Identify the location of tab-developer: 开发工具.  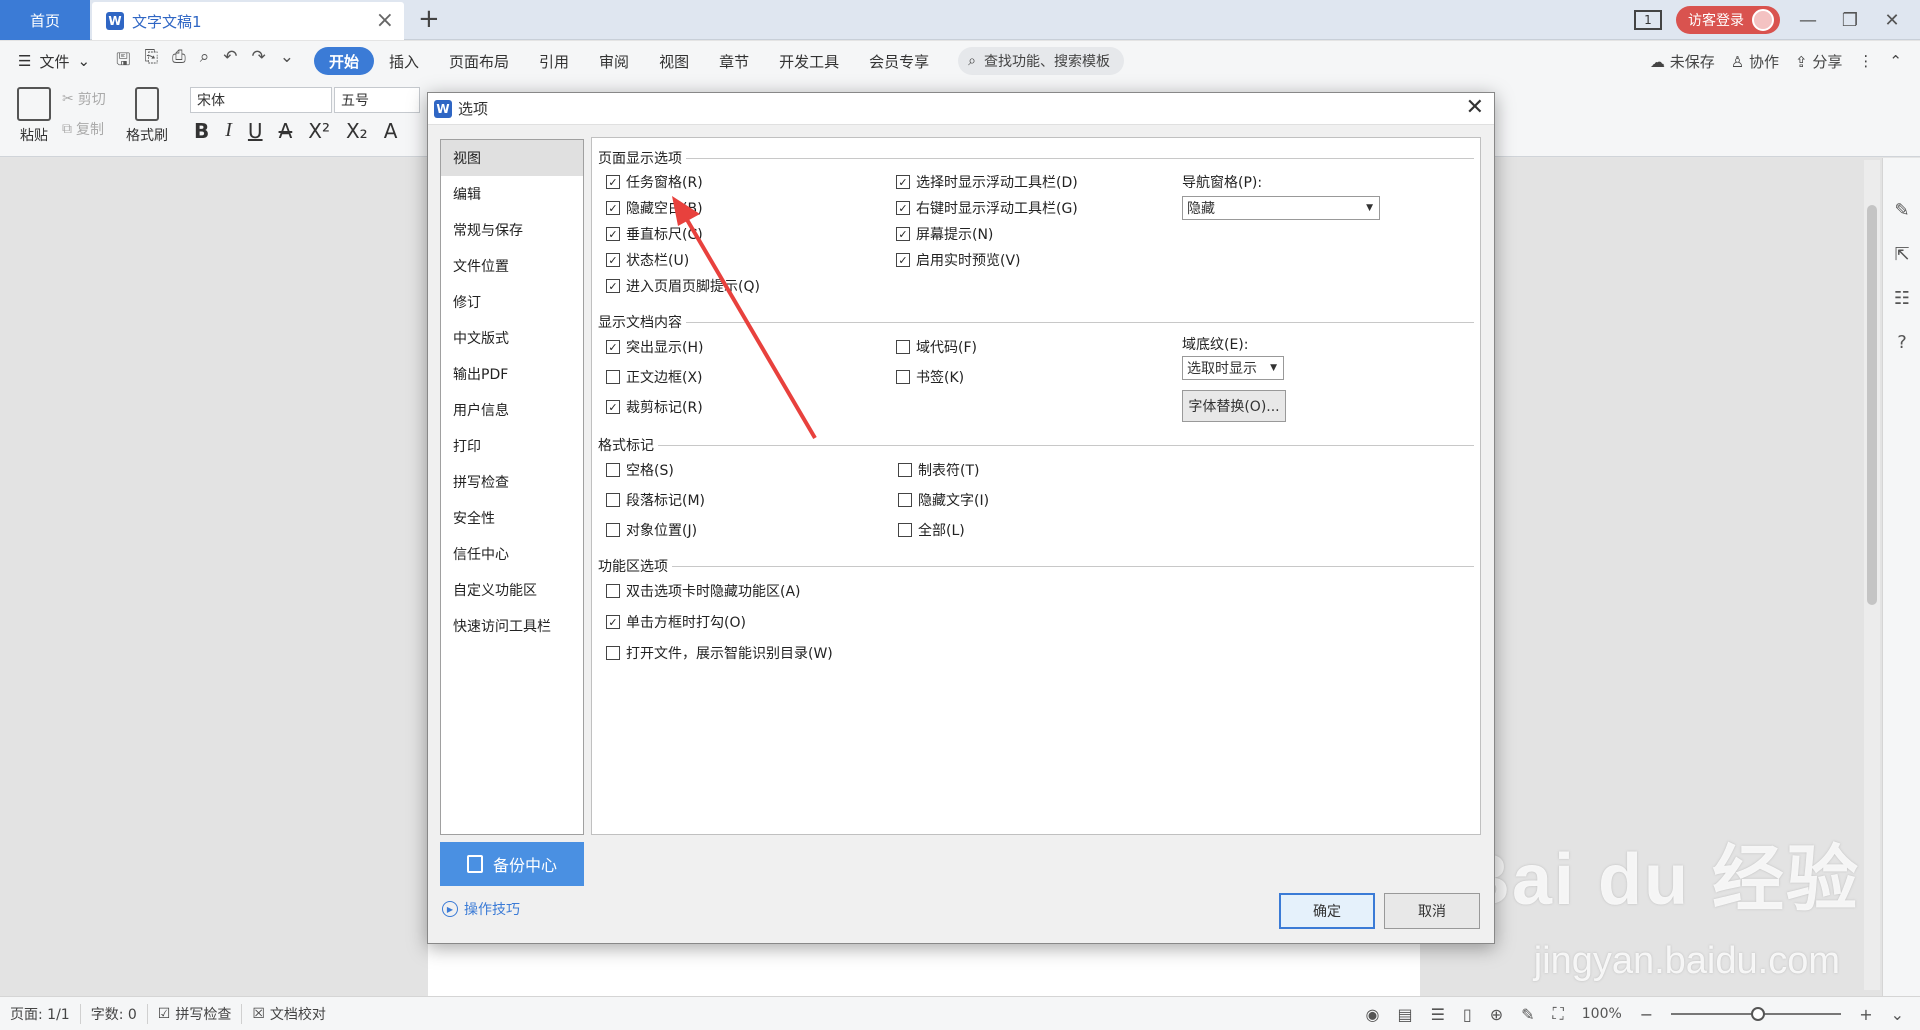
(809, 61).